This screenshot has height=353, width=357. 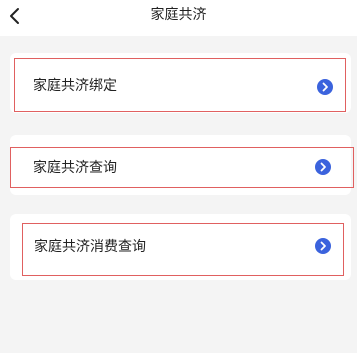 I want to click on menu-item-label: 家庭共济消费查询, so click(x=90, y=247).